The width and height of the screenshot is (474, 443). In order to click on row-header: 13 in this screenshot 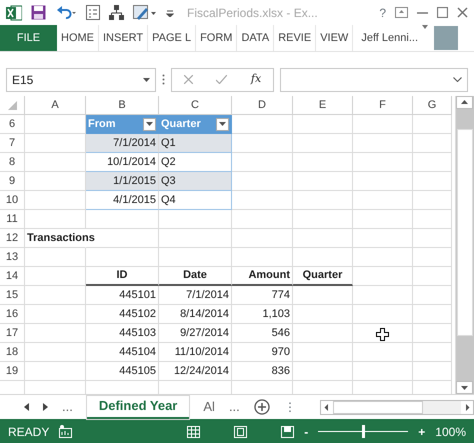, I will do `click(12, 257)`.